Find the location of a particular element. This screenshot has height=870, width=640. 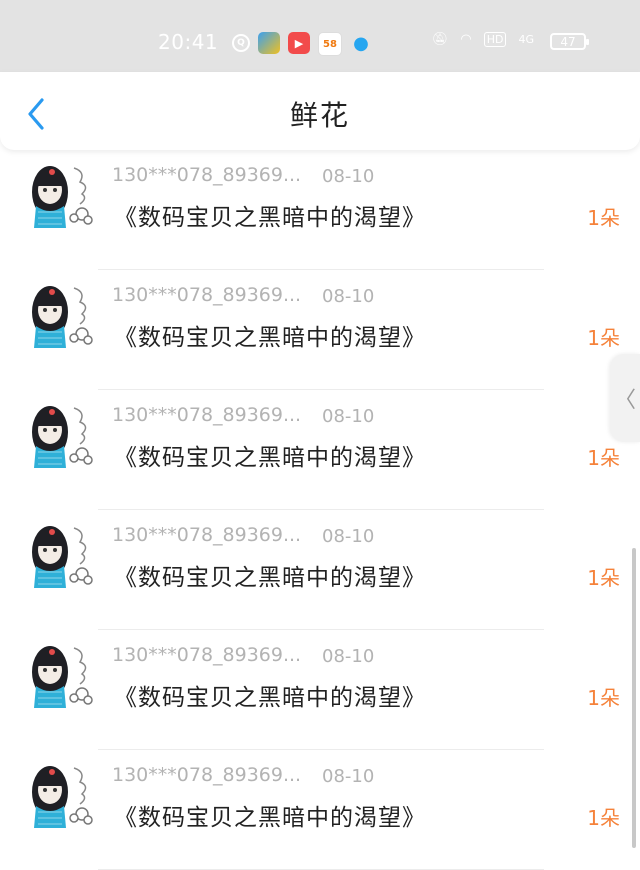

system-icons: 🔕︎ ◠ HD 4G is located at coordinates (483, 39).